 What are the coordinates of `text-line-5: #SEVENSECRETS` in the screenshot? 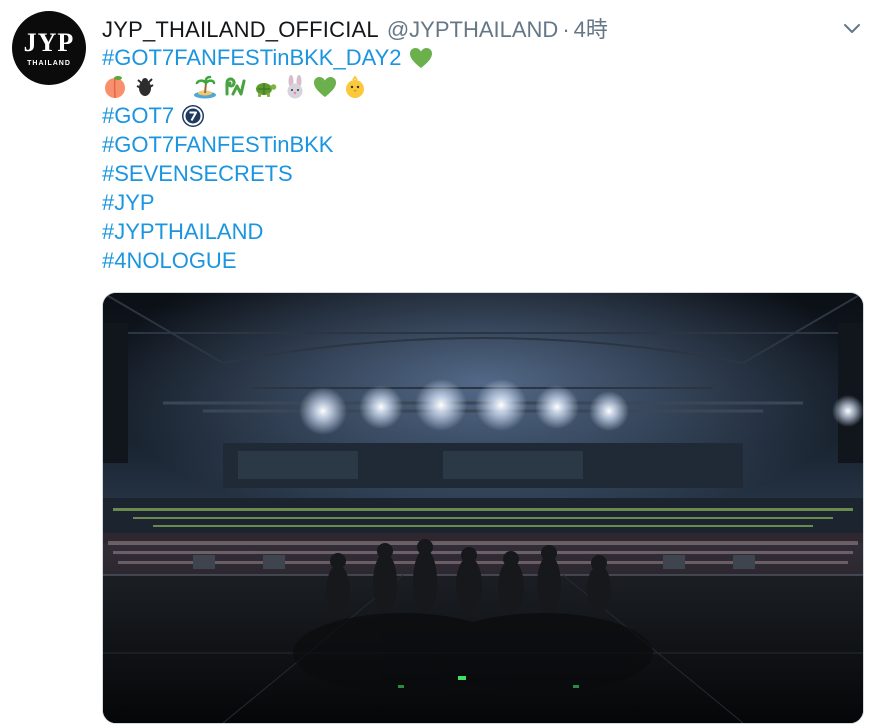 It's located at (452, 173).